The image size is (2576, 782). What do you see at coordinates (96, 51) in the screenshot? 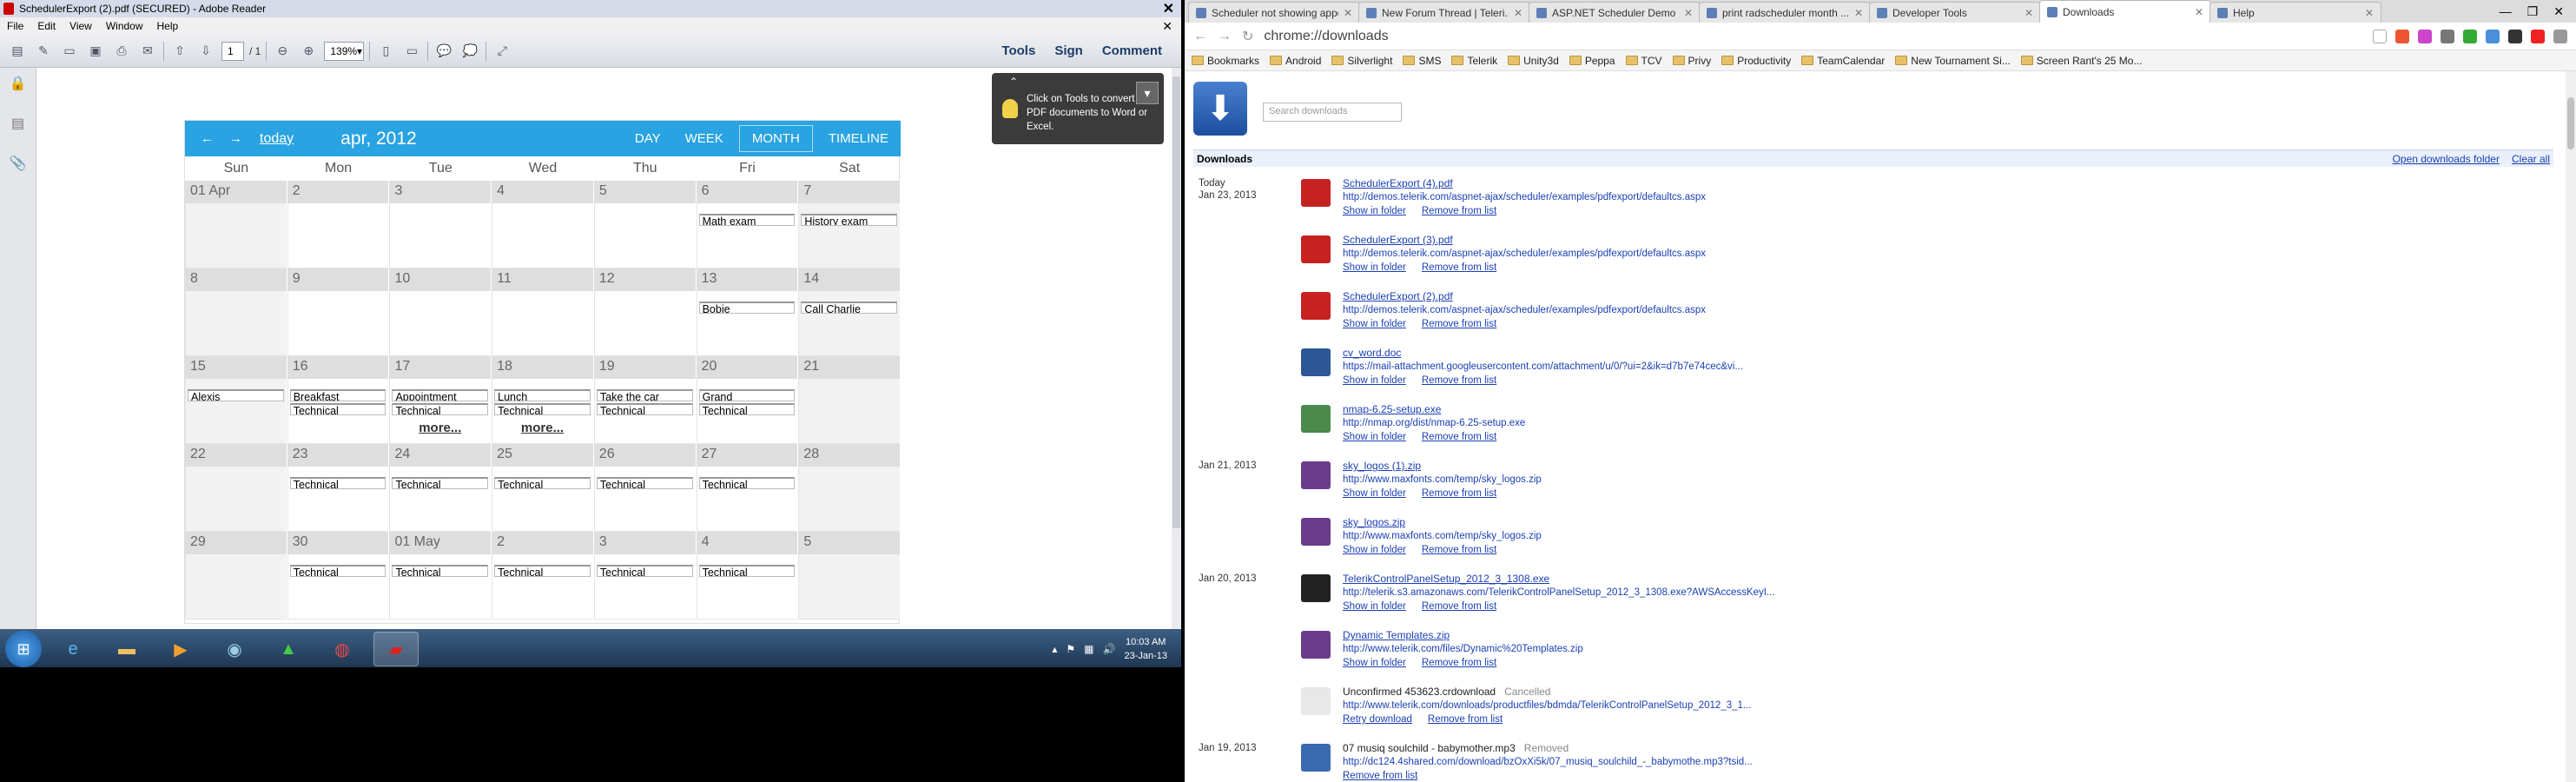
I see `save-icon: ▣` at bounding box center [96, 51].